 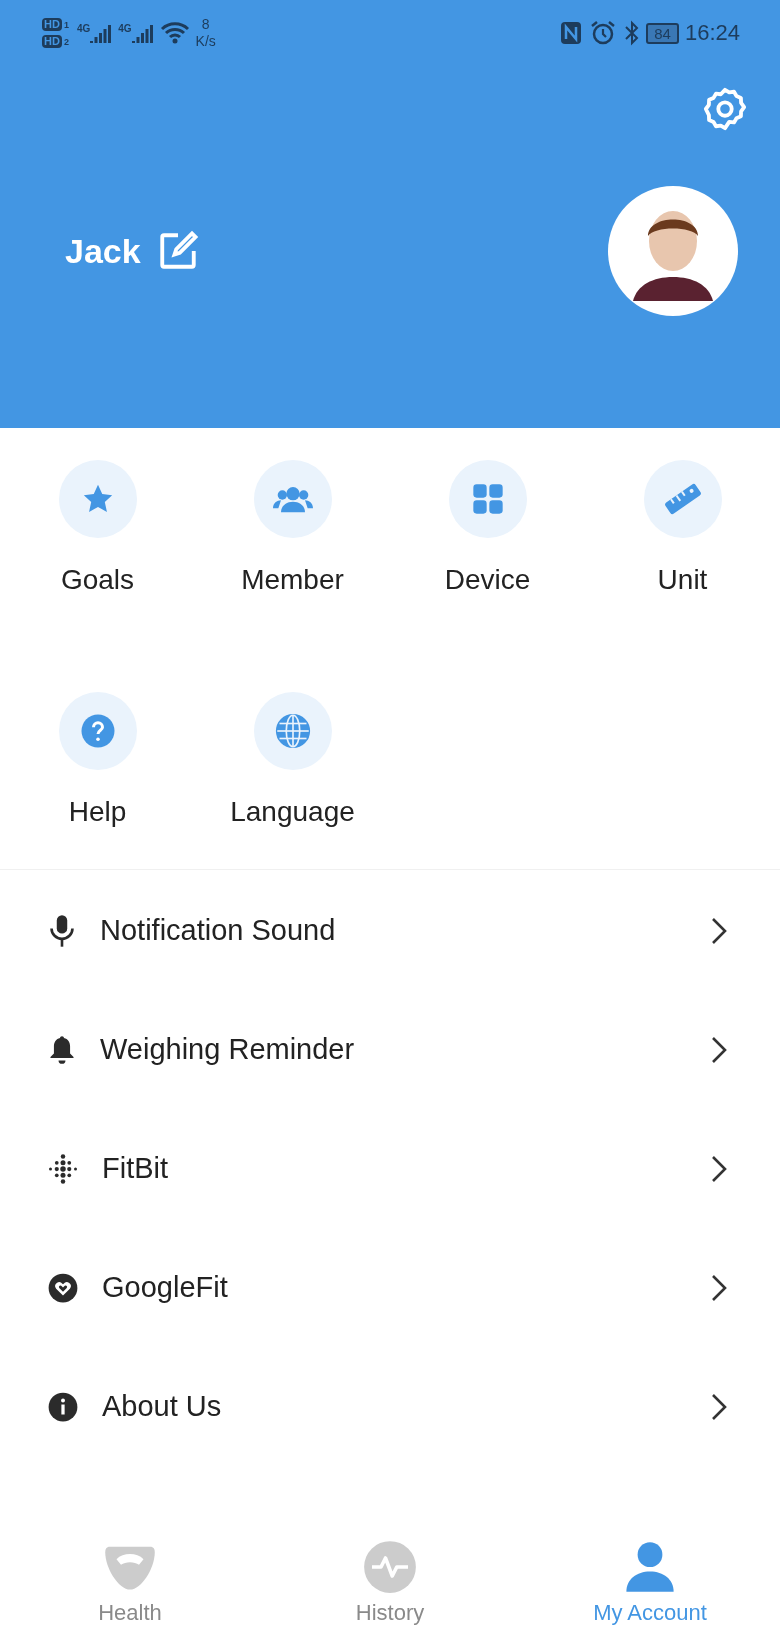 What do you see at coordinates (66, 41) in the screenshot?
I see `sim-slot: 2` at bounding box center [66, 41].